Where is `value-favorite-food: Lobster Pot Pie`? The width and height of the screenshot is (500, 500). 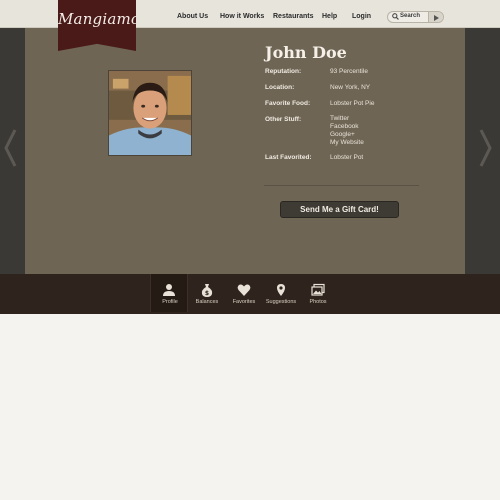
value-favorite-food: Lobster Pot Pie is located at coordinates (352, 103).